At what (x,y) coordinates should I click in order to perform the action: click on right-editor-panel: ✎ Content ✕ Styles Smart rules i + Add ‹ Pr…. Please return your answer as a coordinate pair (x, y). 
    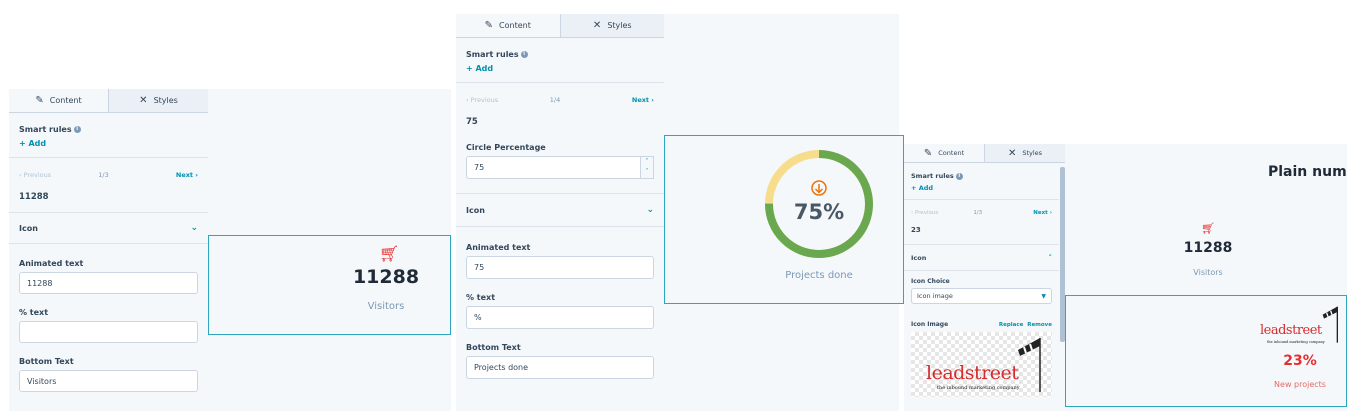
    Looking at the image, I should click on (984, 277).